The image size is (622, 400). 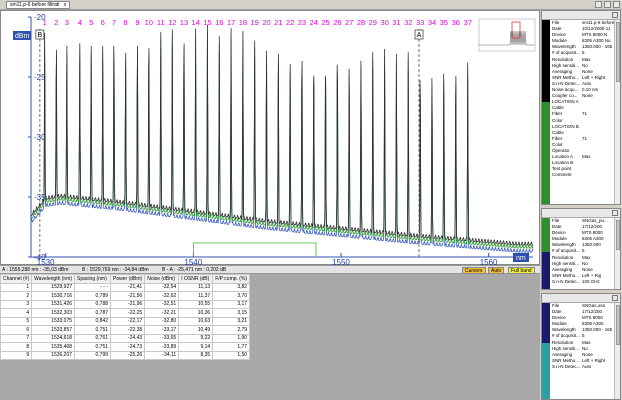 I want to click on channel-label: 18, so click(x=243, y=22).